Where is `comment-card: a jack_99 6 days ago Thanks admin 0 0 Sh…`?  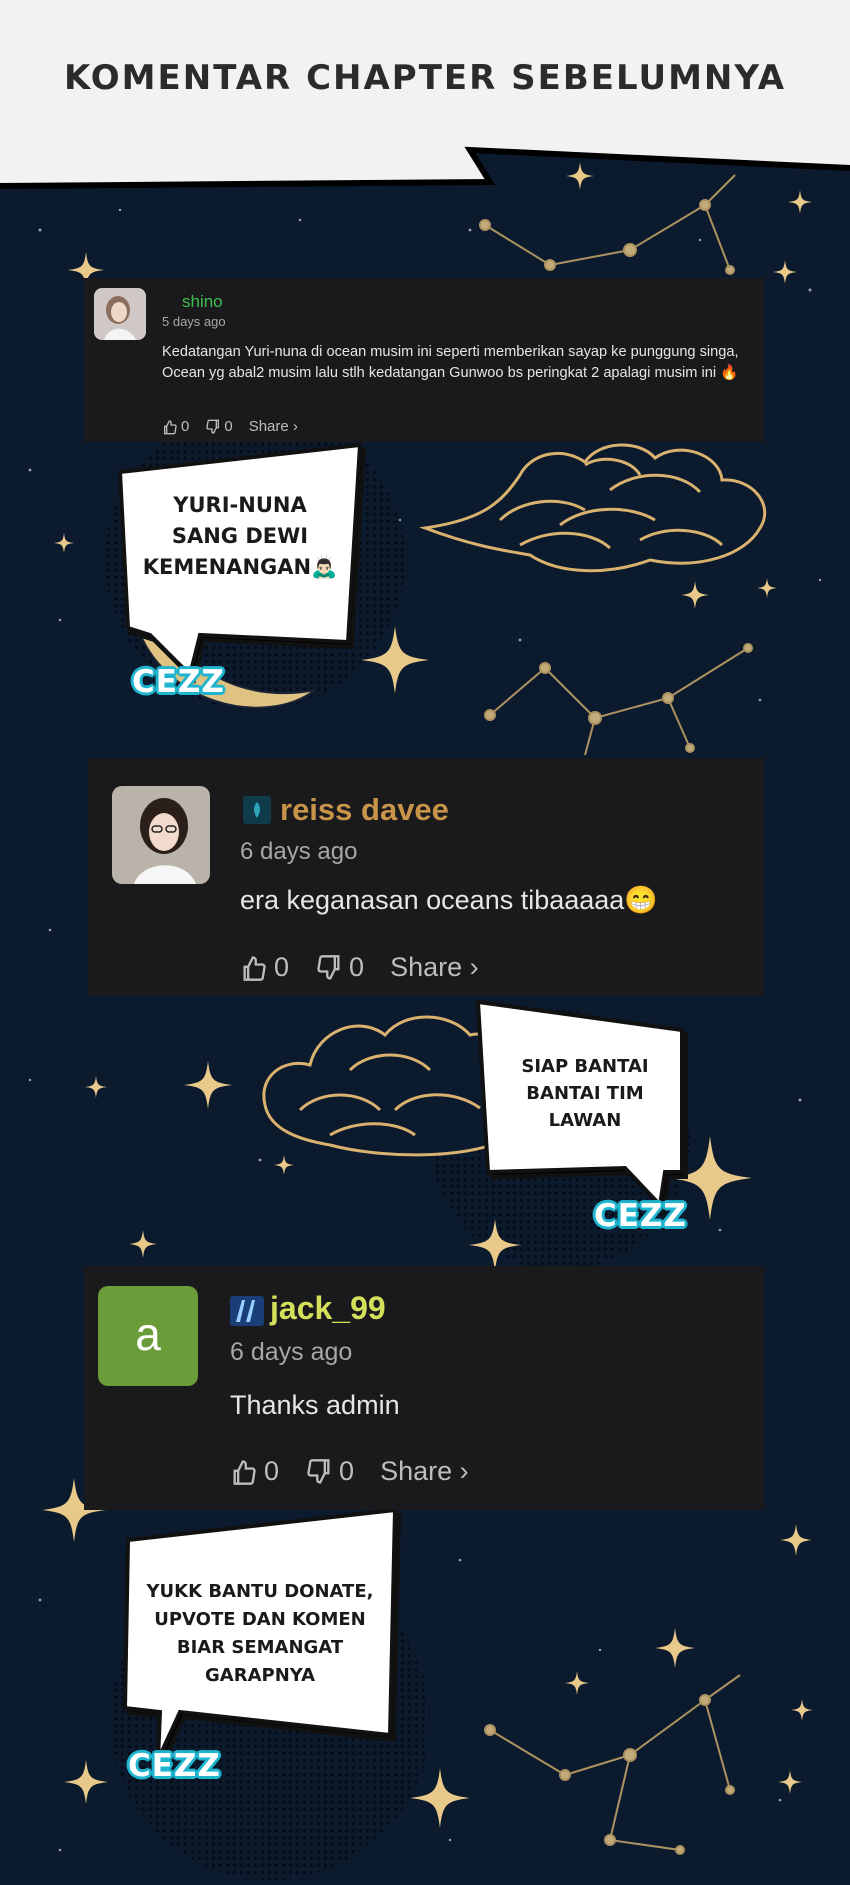
comment-card: a jack_99 6 days ago Thanks admin 0 0 Sh… is located at coordinates (424, 1388).